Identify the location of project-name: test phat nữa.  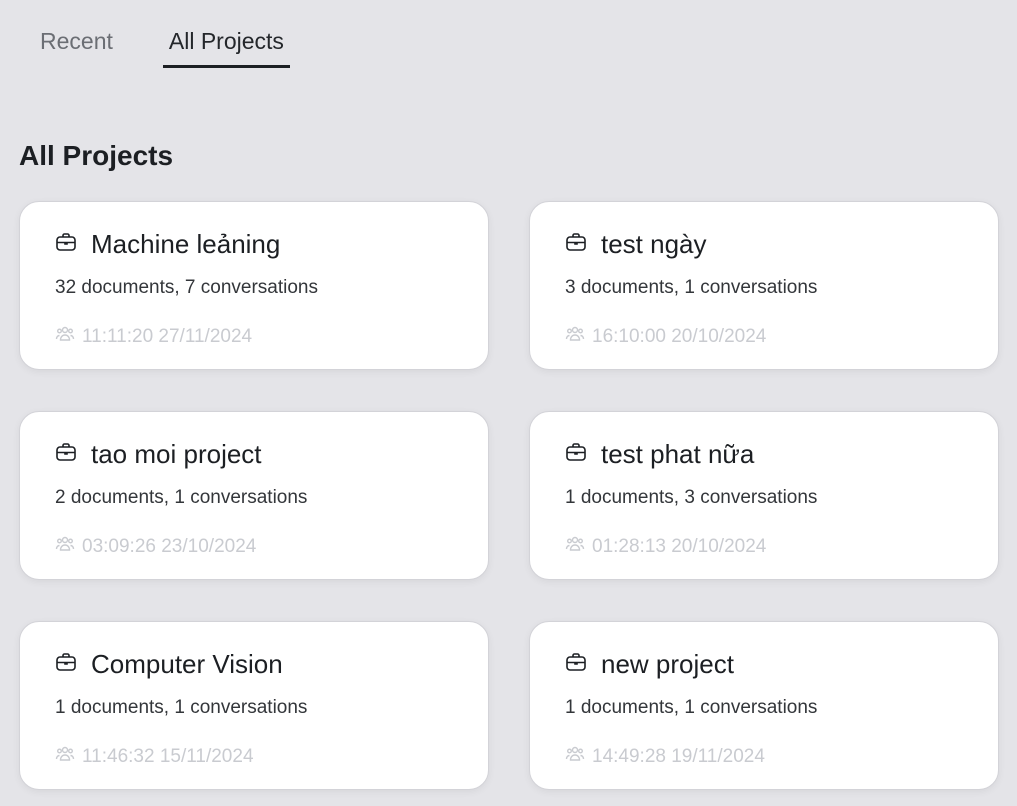
(678, 454).